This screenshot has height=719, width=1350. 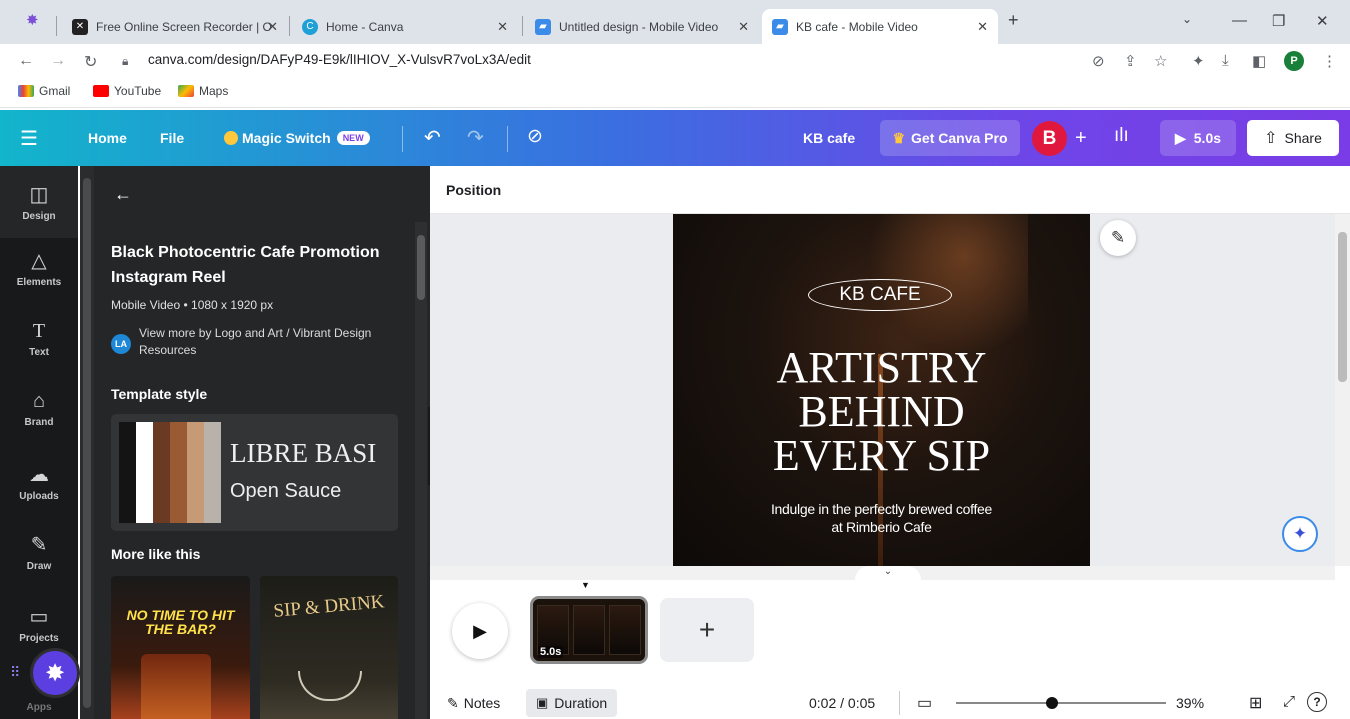 What do you see at coordinates (1130, 61) in the screenshot?
I see `share-page-icon: ⇪` at bounding box center [1130, 61].